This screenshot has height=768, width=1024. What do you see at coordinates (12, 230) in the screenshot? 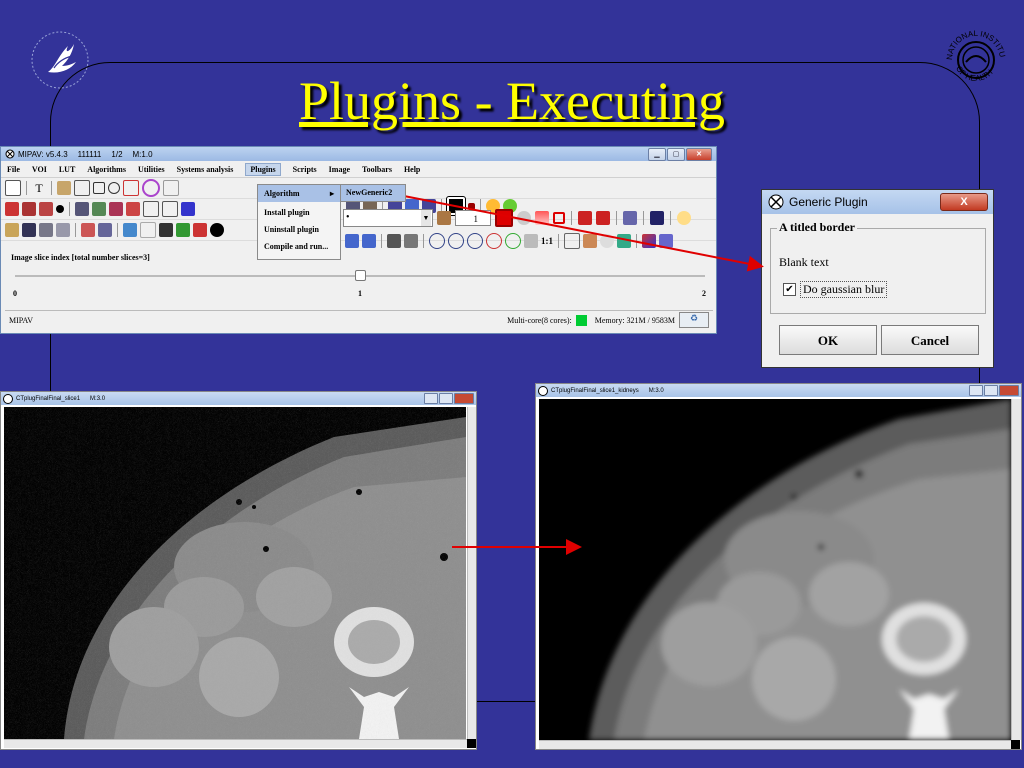
I see `open-icon` at bounding box center [12, 230].